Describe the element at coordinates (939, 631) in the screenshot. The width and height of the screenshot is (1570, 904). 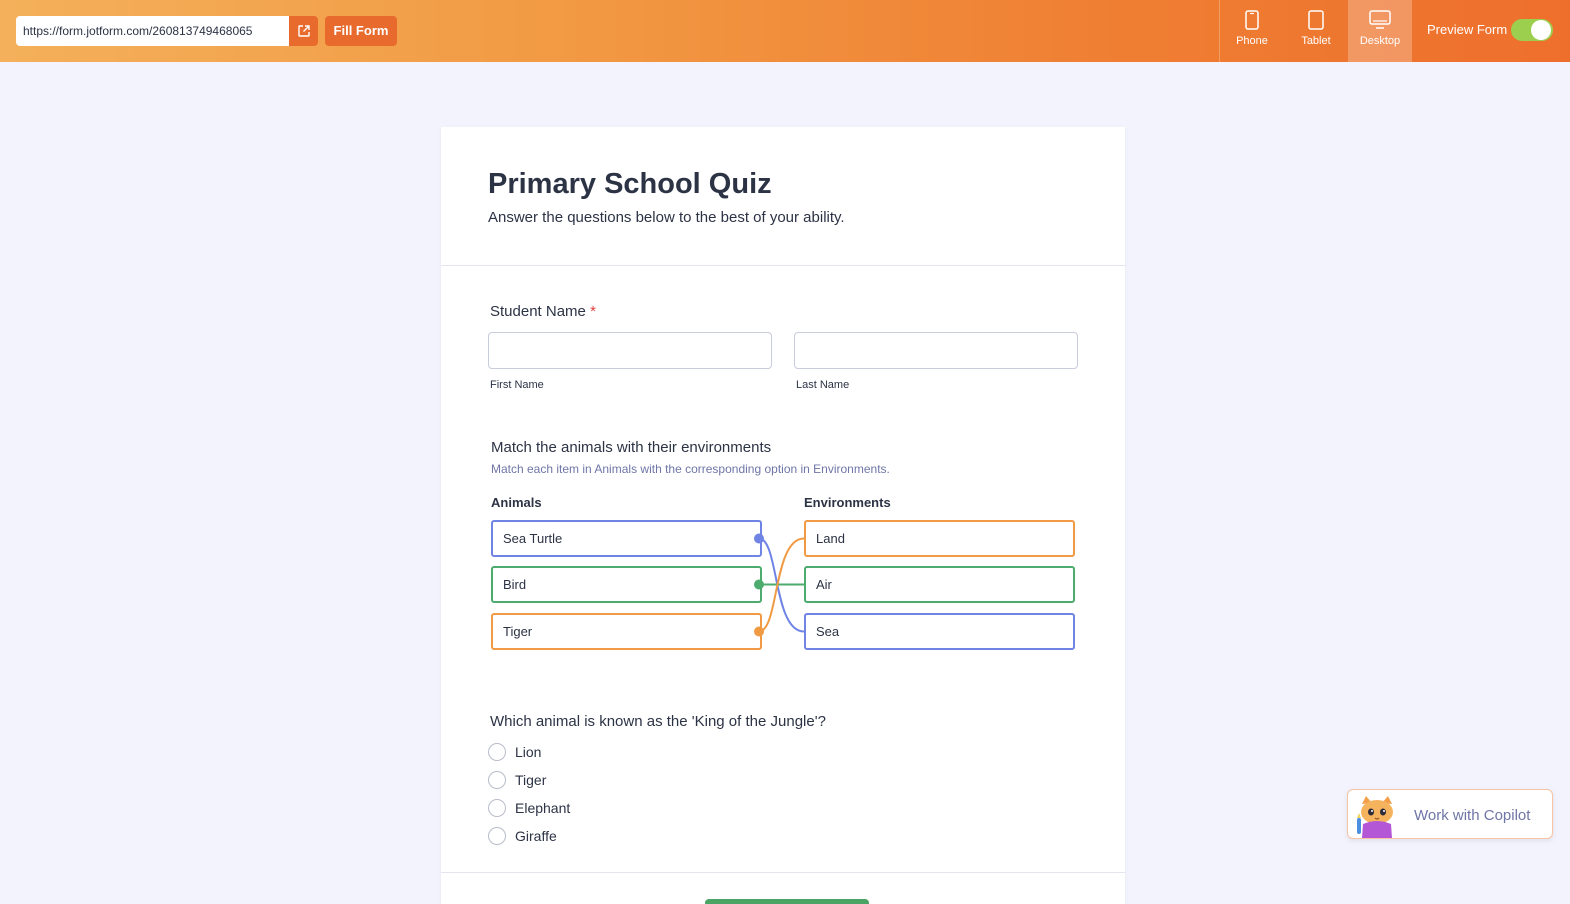
I see `environment-item-sea: Sea` at that location.